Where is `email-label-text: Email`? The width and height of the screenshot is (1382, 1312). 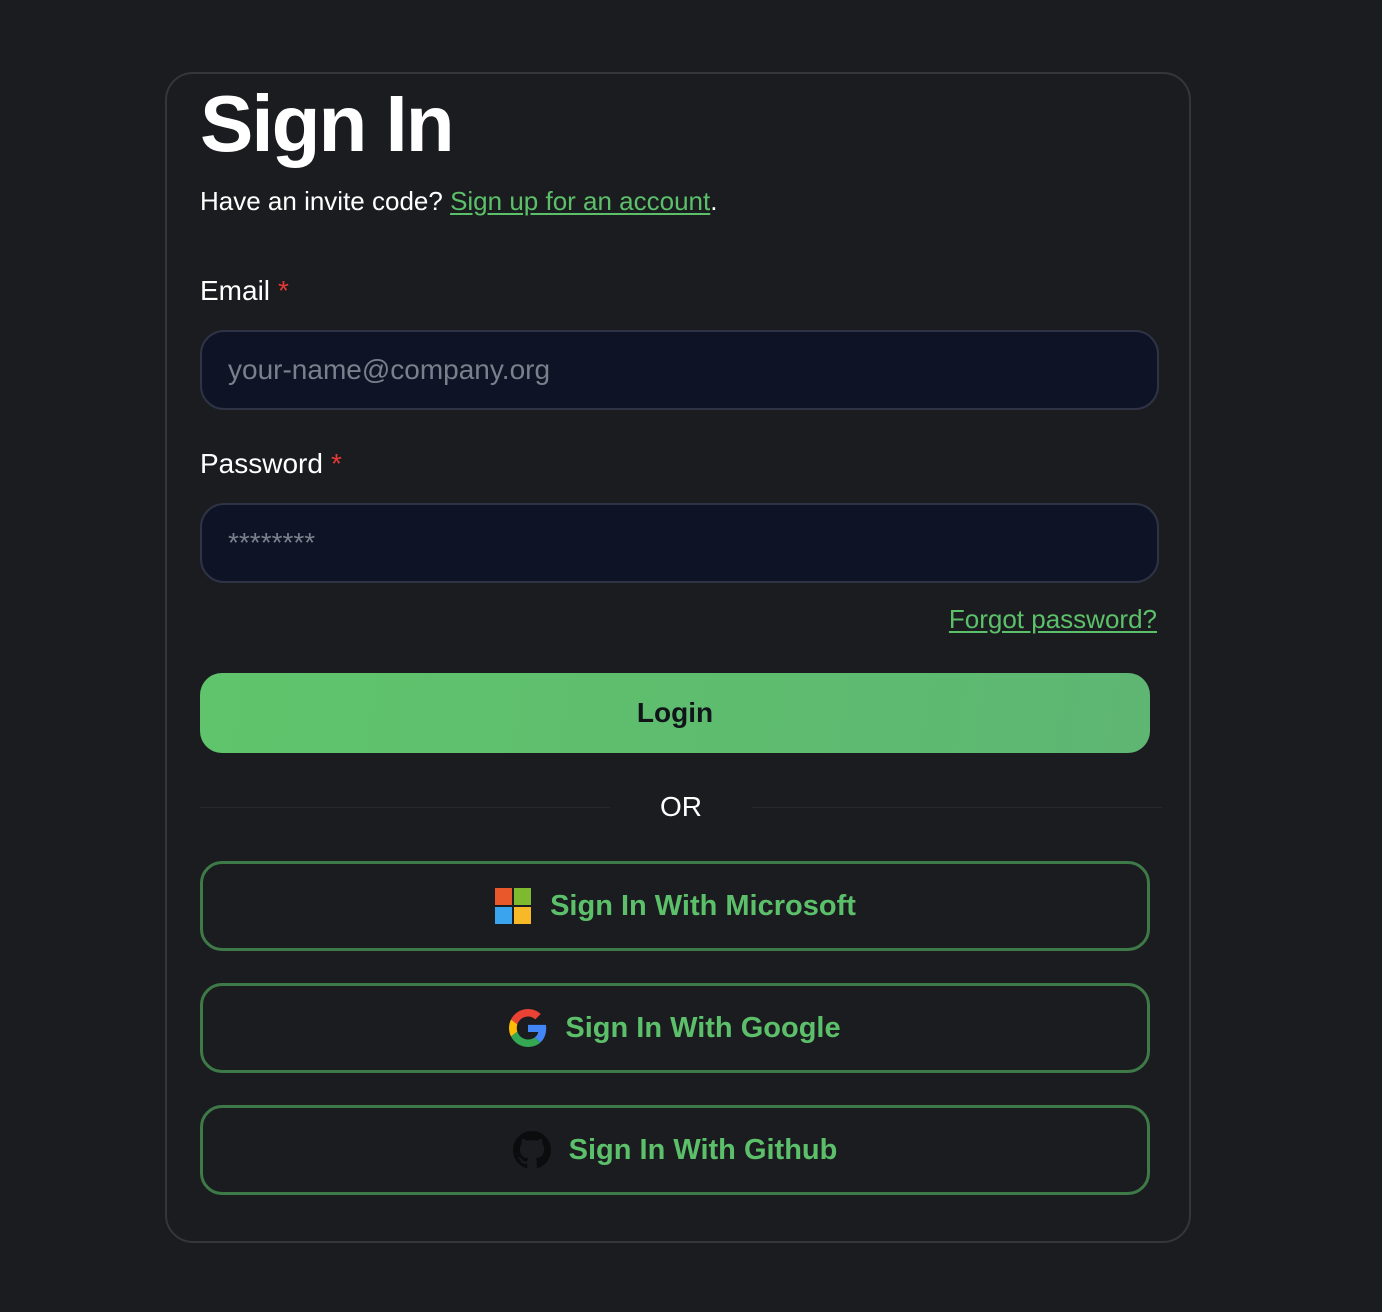 email-label-text: Email is located at coordinates (235, 290).